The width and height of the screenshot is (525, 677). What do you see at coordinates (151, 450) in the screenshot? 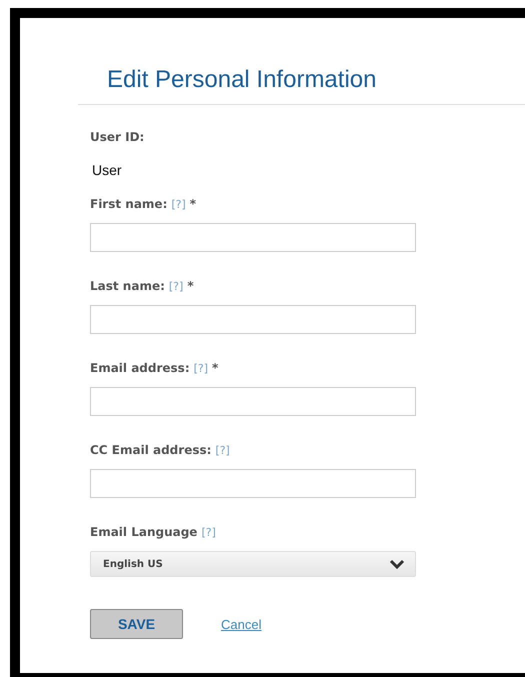
I see `field-label: CC Email address:` at bounding box center [151, 450].